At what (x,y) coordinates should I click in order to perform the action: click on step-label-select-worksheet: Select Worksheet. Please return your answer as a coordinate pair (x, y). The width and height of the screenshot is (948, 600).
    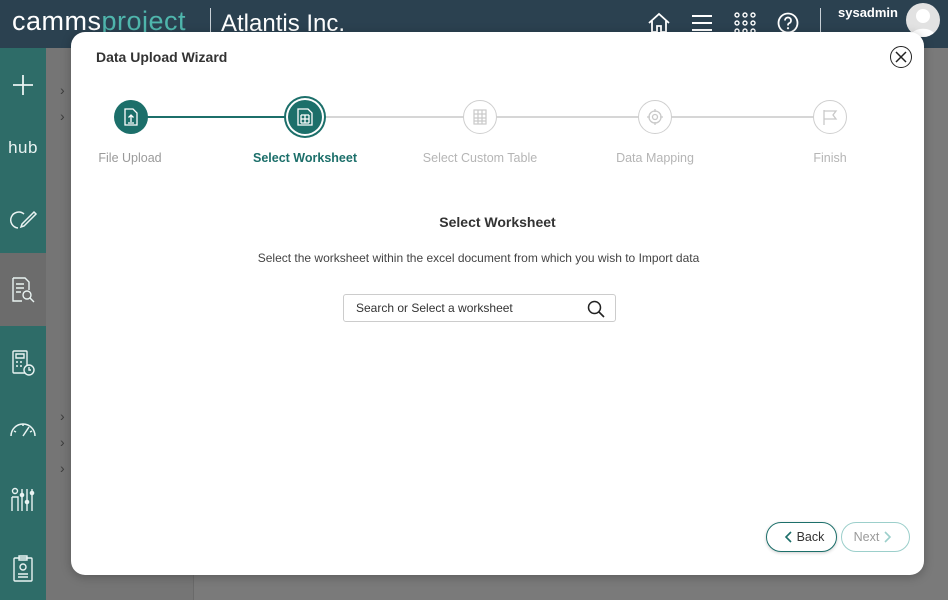
    Looking at the image, I should click on (305, 158).